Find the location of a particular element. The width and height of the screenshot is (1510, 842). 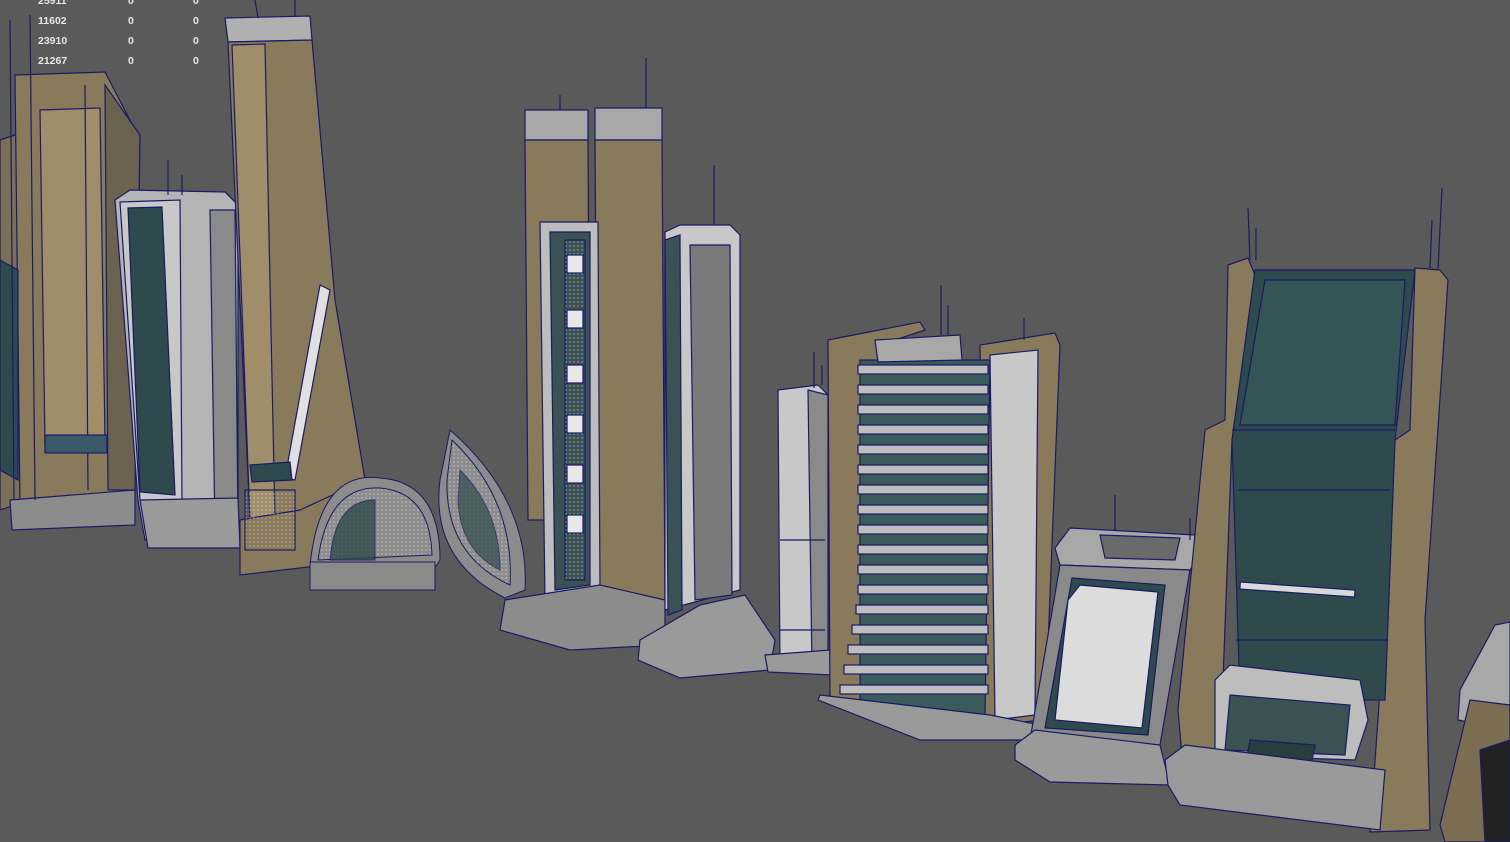

stats-row: 25911 0 0 is located at coordinates (110, 5).